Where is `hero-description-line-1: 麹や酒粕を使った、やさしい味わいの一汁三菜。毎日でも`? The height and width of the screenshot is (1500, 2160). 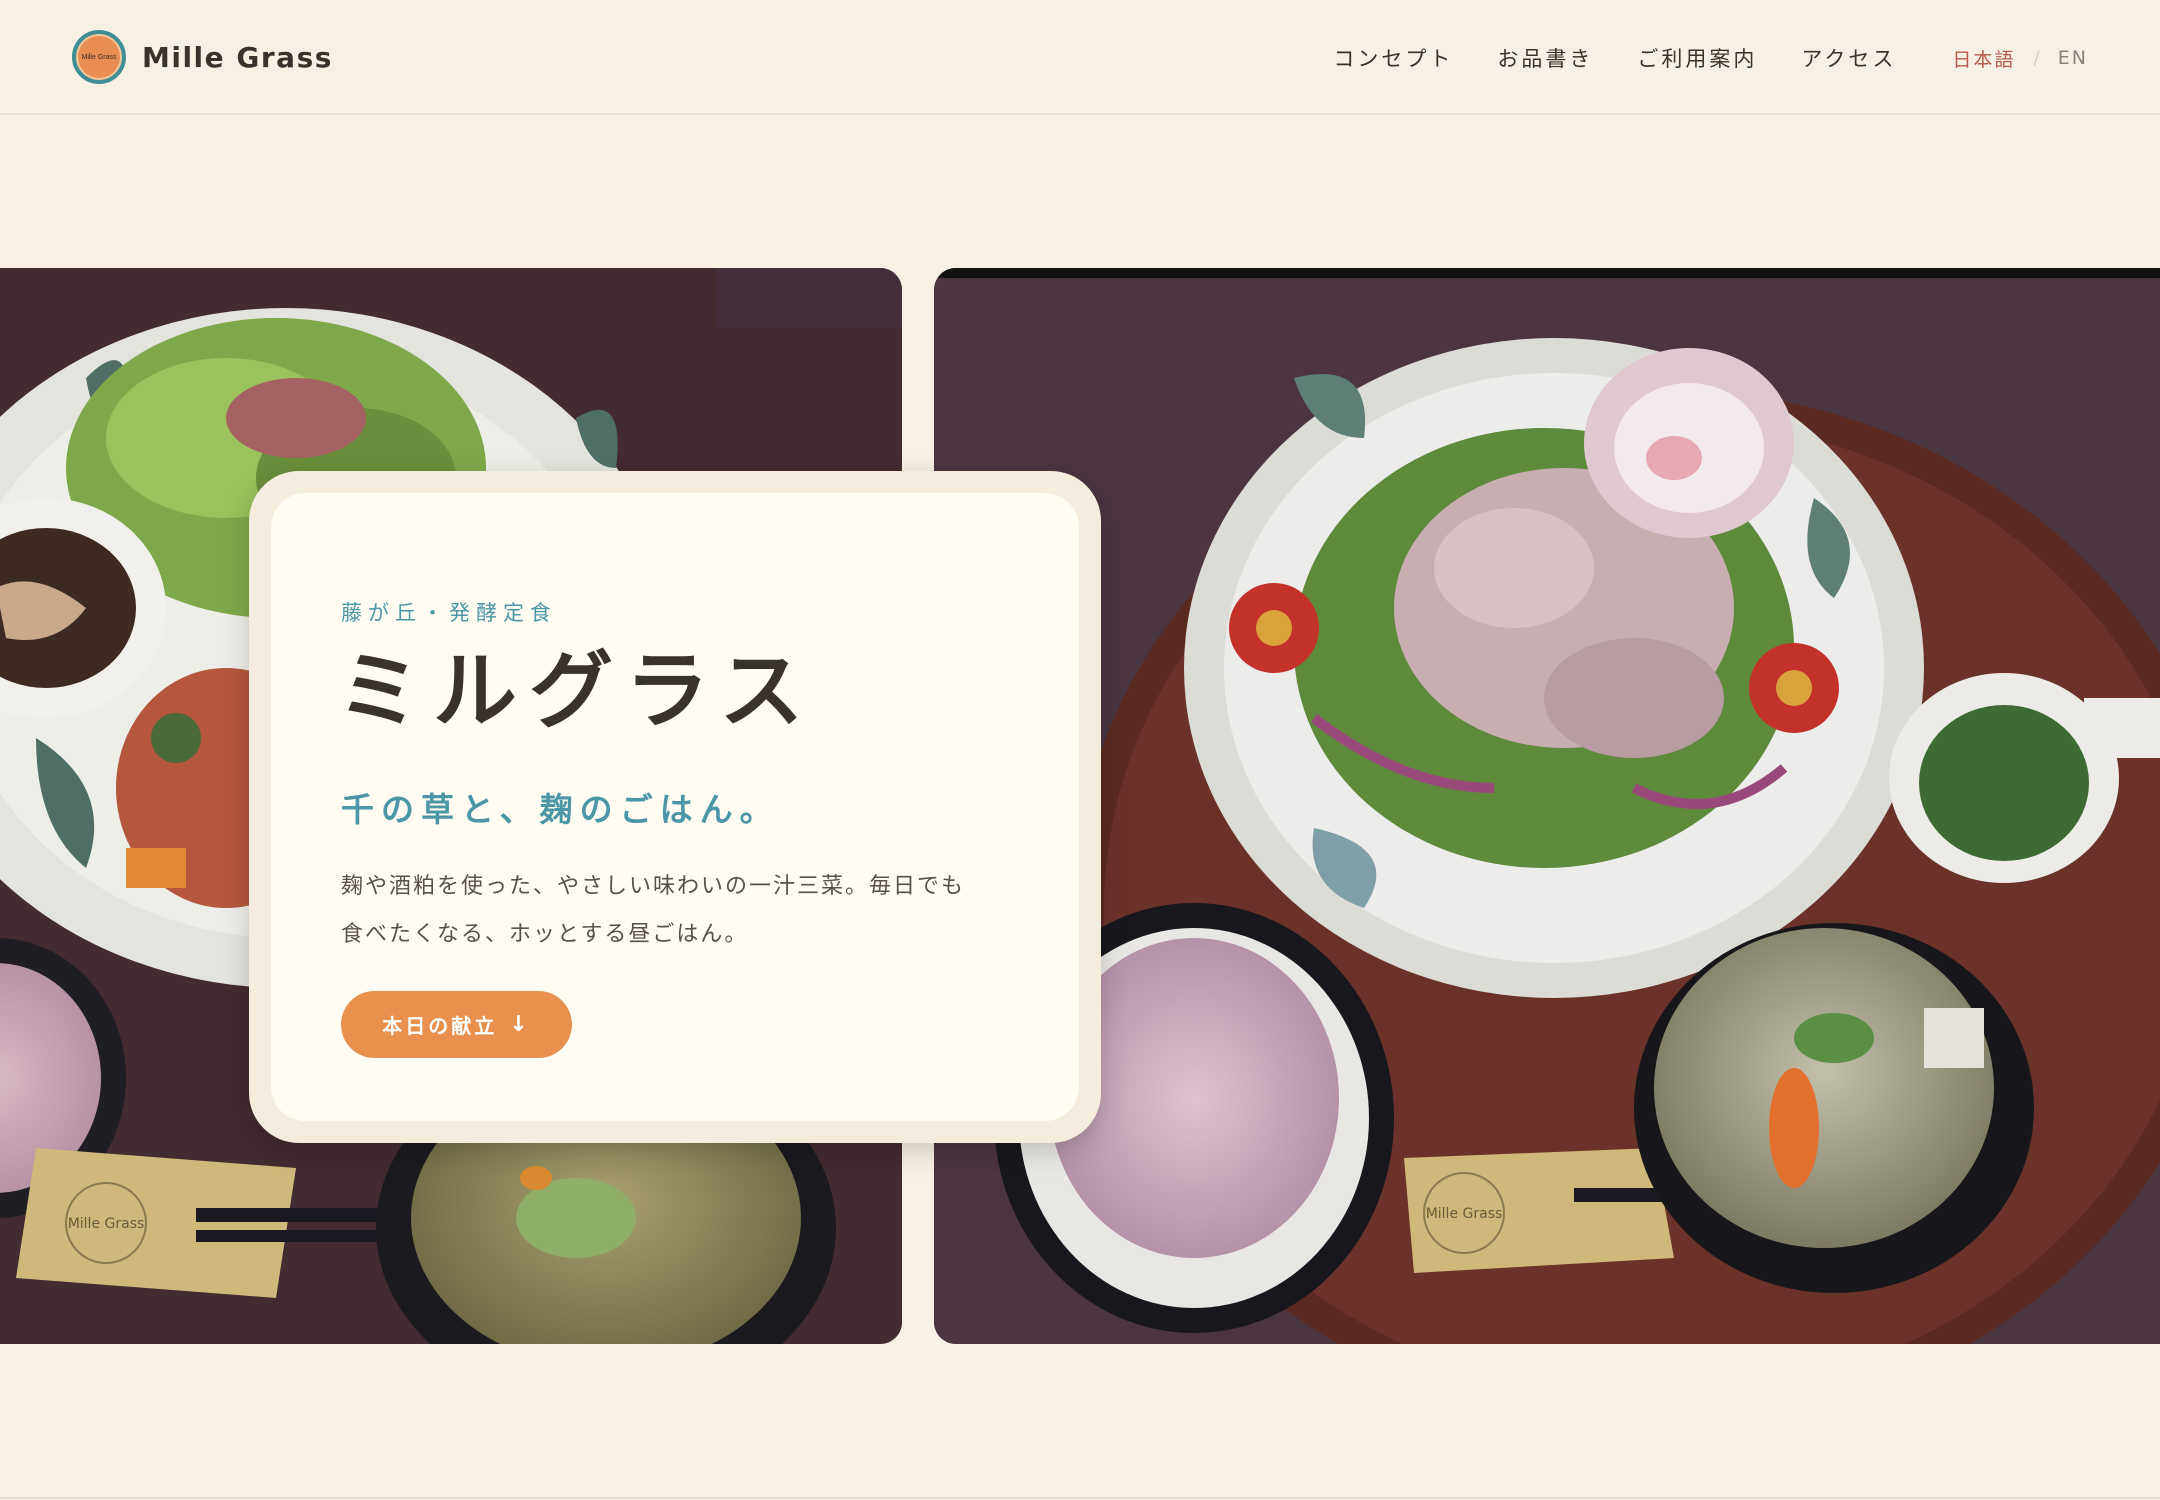
hero-description-line-1: 麹や酒粕を使った、やさしい味わいの一汁三菜。毎日でも is located at coordinates (653, 886).